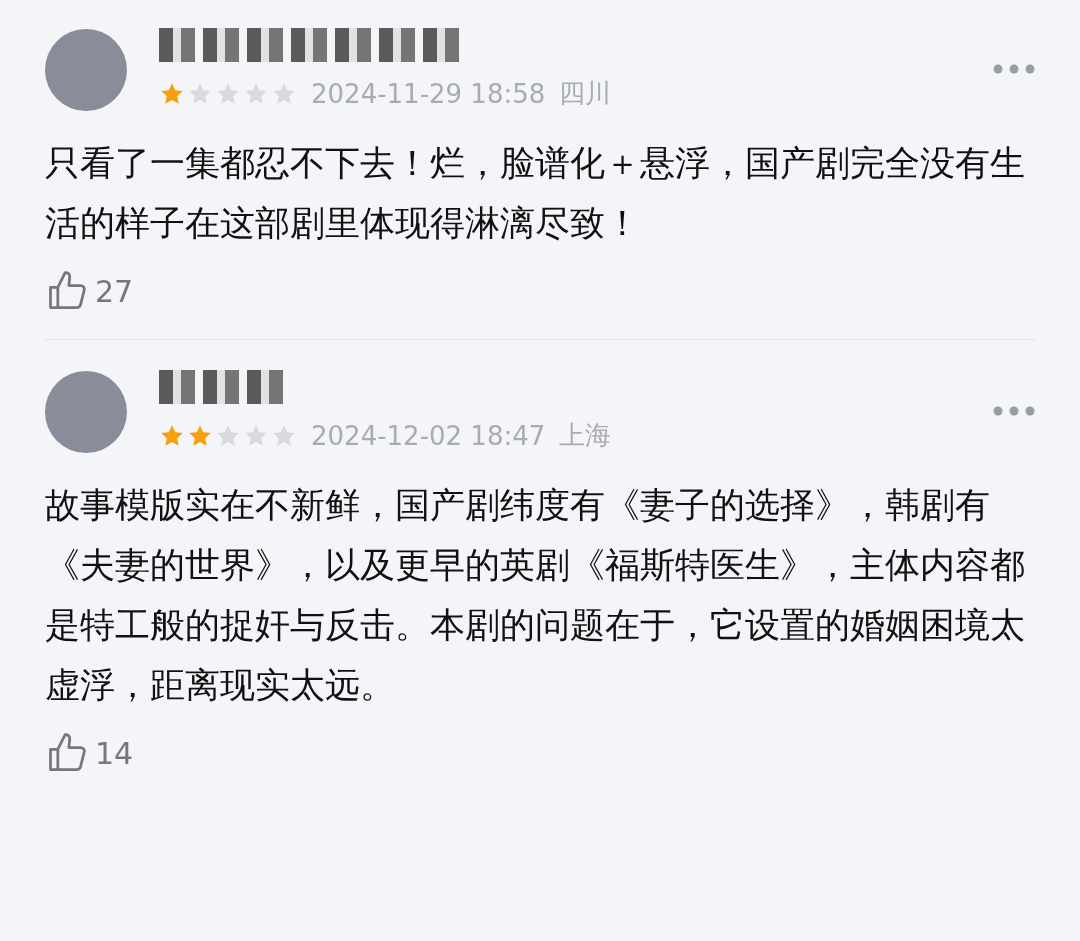 The width and height of the screenshot is (1080, 941). Describe the element at coordinates (535, 193) in the screenshot. I see `review-text: 只看了一集都忍不下去！烂，脸谱化＋悬浮，国产剧完全没有生活的样子在这部剧里体现得淋漓尽致！` at that location.